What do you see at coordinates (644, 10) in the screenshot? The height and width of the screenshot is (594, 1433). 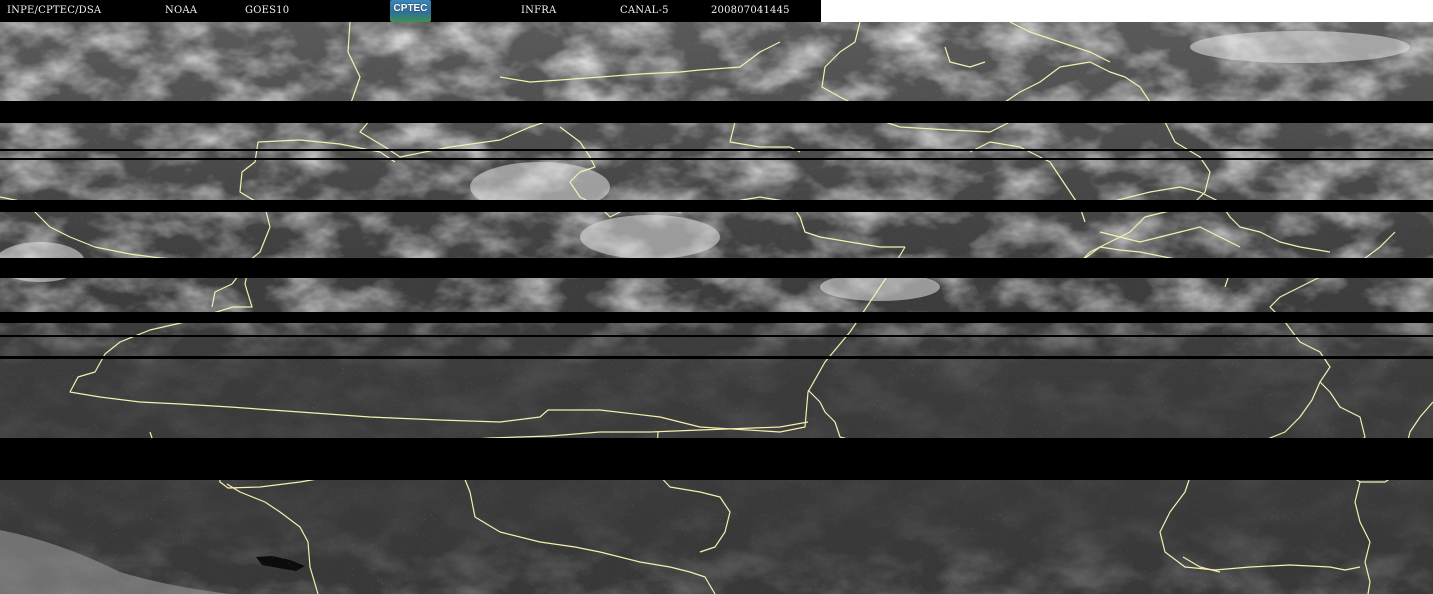 I see `channel-label: CANAL-5` at bounding box center [644, 10].